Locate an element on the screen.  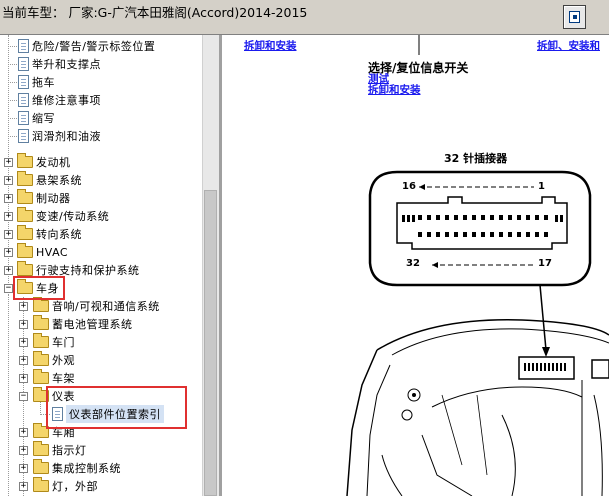
tree-item-engine: 发动机 is located at coordinates (44, 162).